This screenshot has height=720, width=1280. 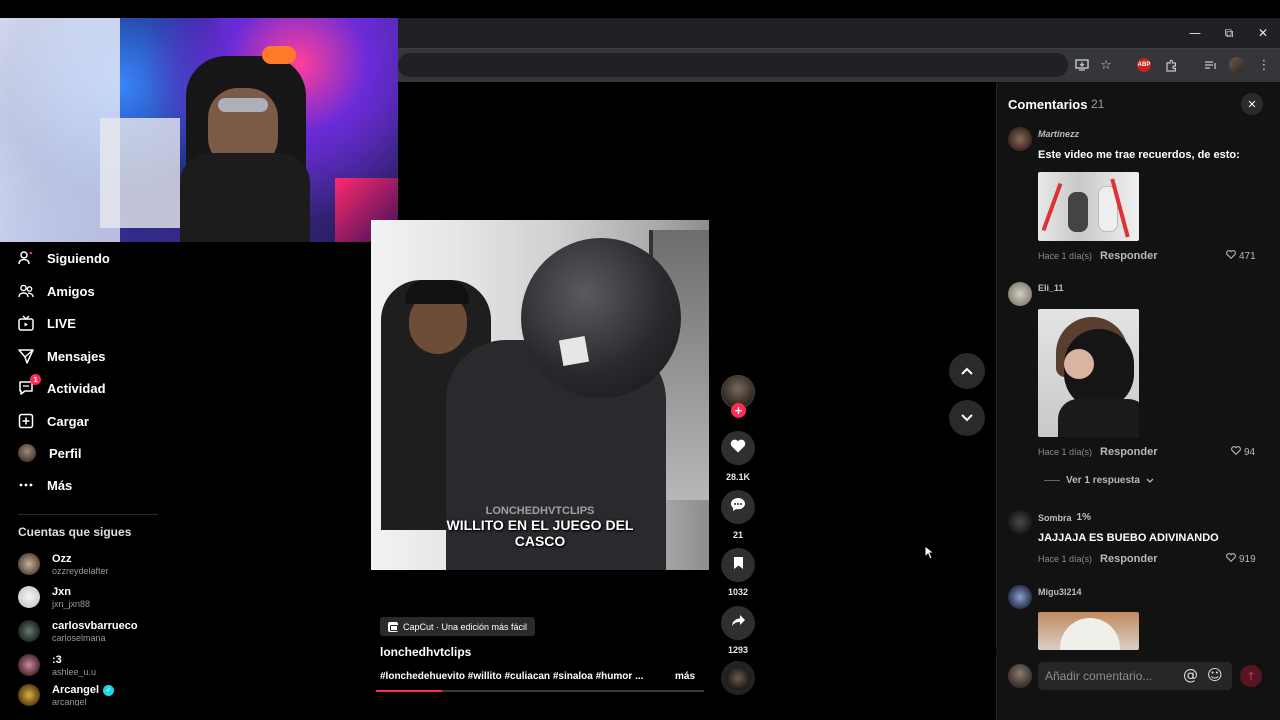 I want to click on username-text: Sombra, so click(x=1055, y=517).